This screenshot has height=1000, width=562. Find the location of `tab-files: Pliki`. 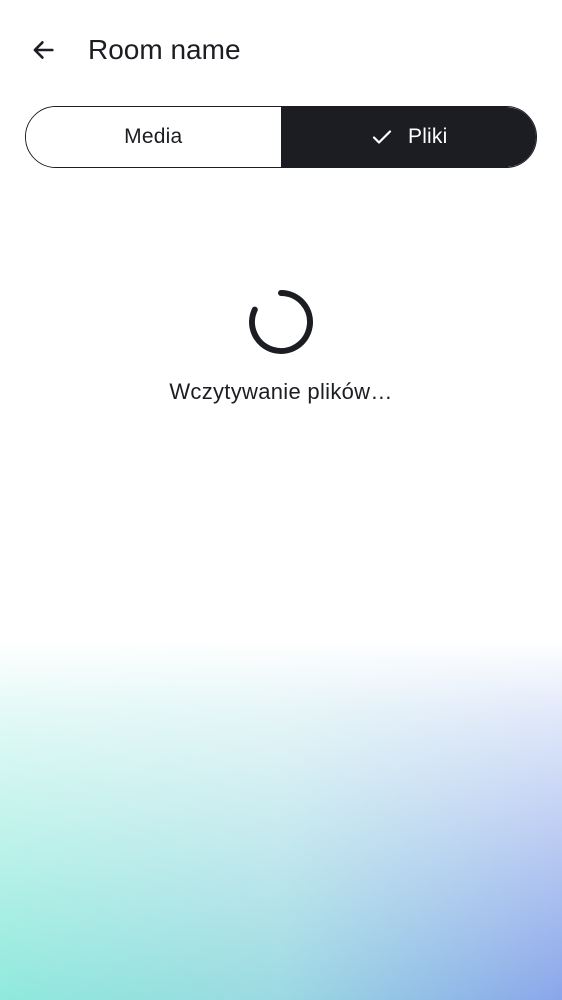

tab-files: Pliki is located at coordinates (408, 137).